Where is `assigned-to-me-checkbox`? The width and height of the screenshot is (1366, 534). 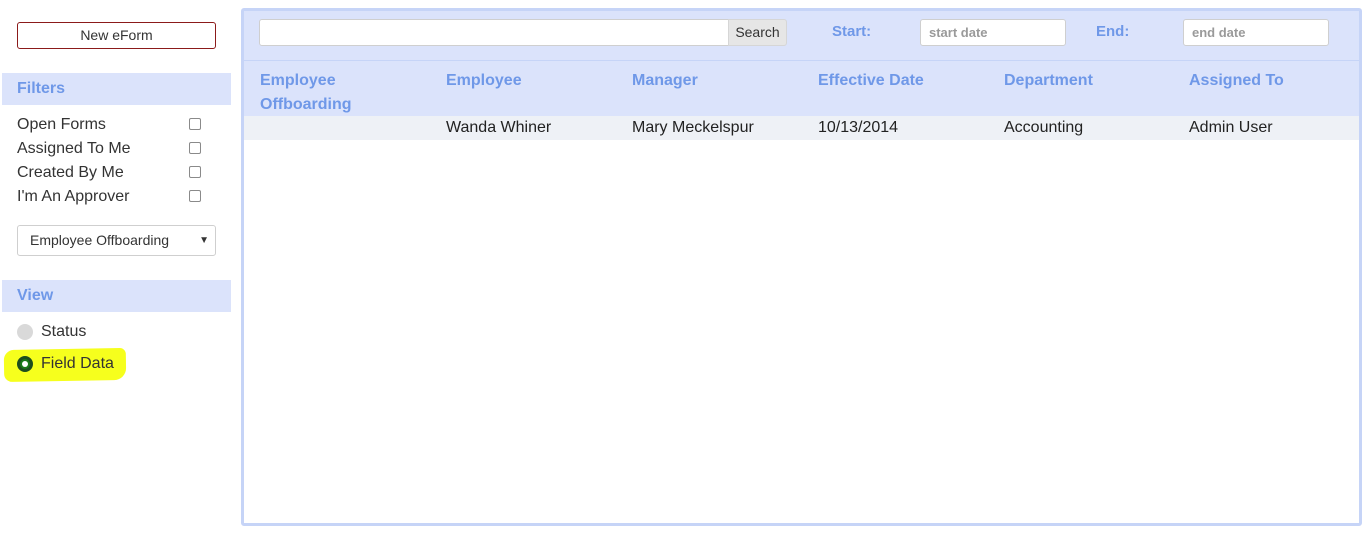 assigned-to-me-checkbox is located at coordinates (195, 148).